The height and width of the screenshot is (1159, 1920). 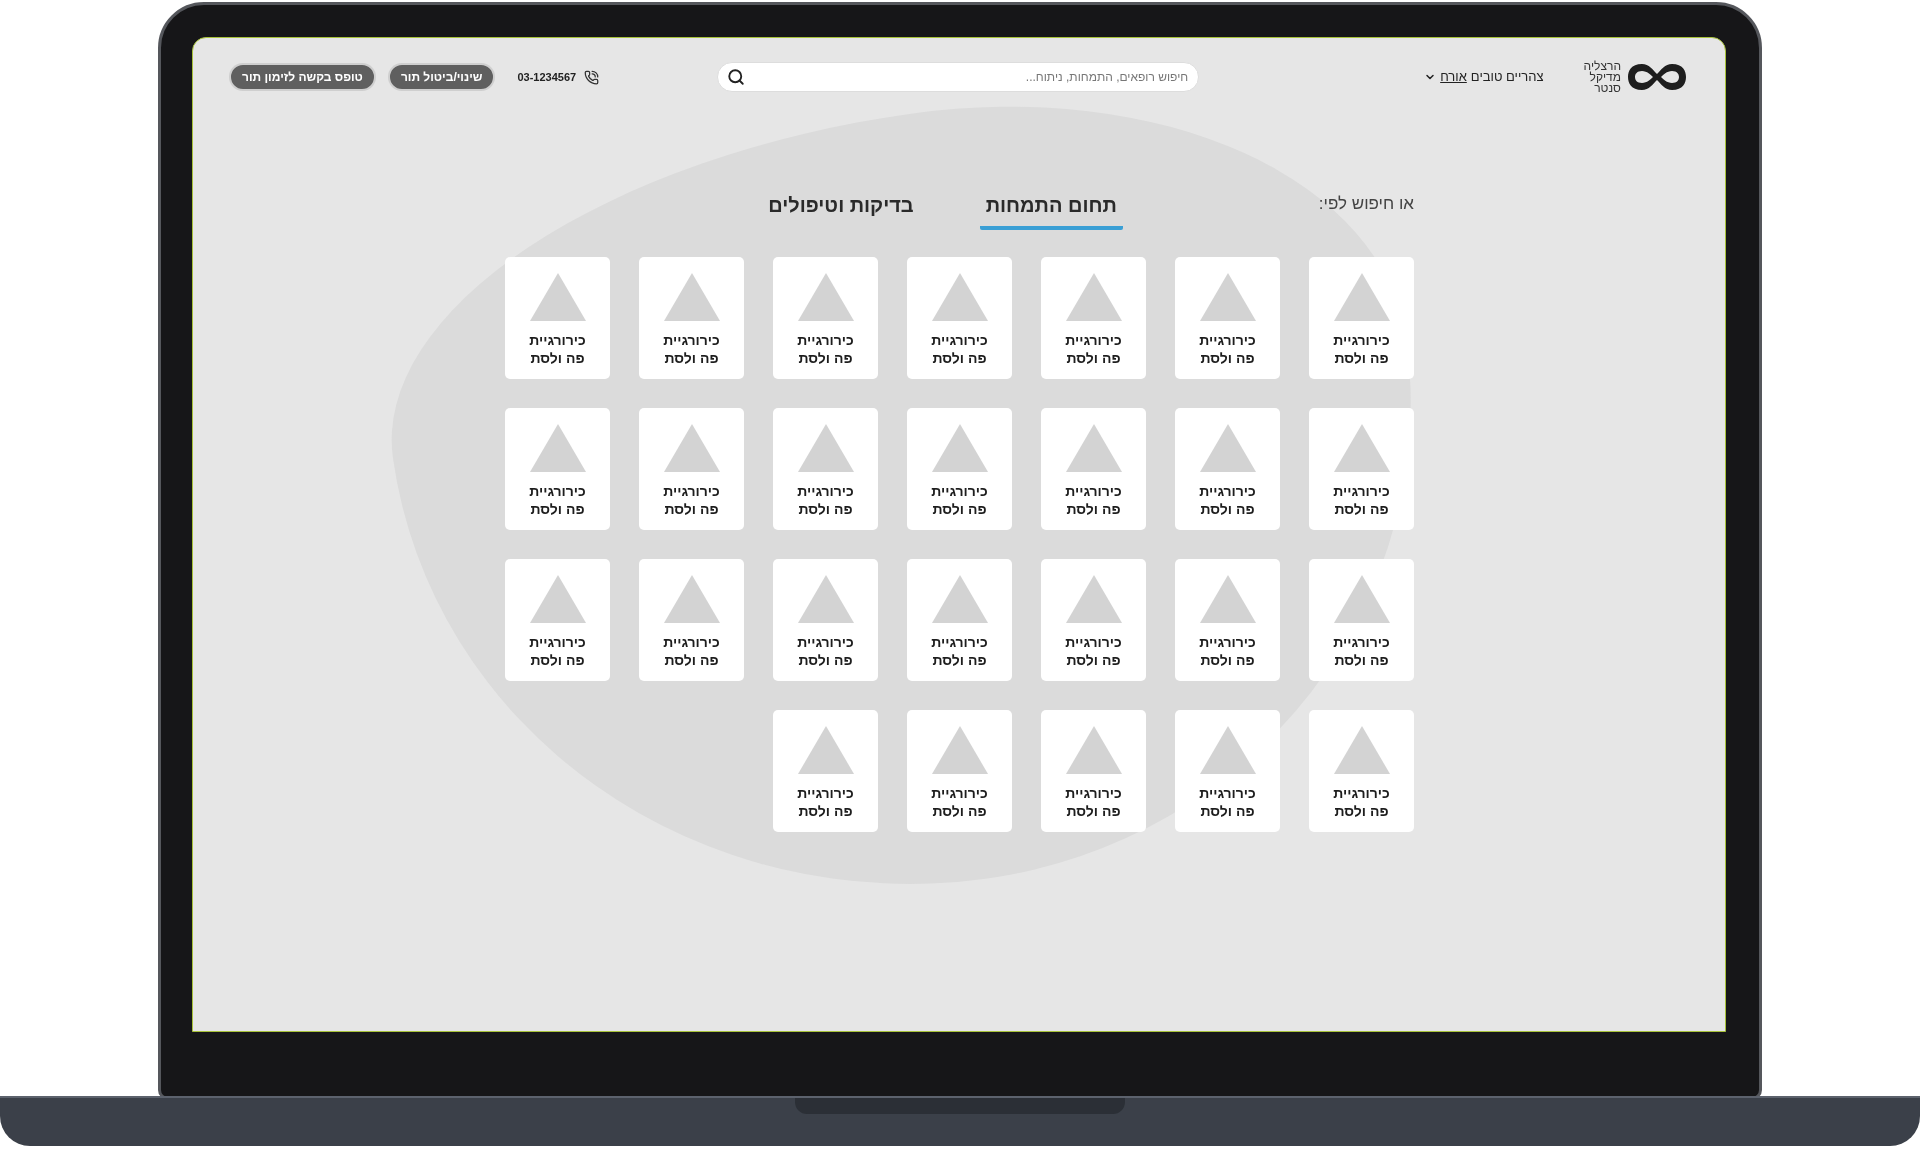 I want to click on logo: הרצליה מדיקל סנטר, so click(x=1636, y=77).